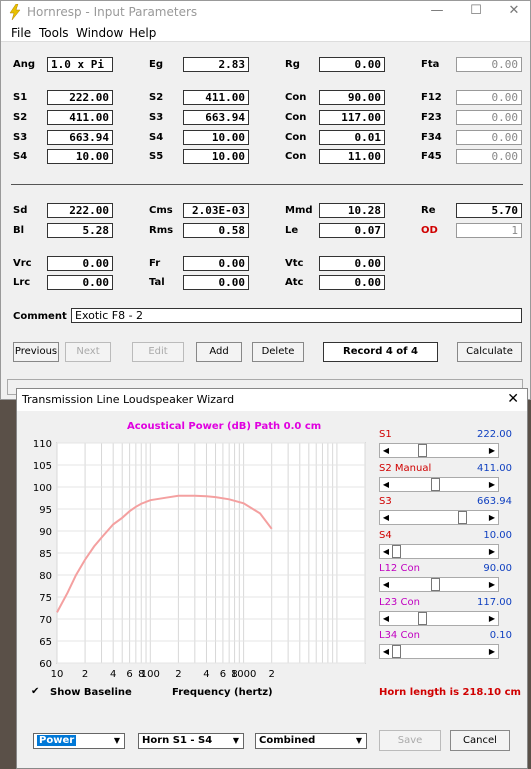 This screenshot has width=531, height=769. Describe the element at coordinates (216, 64) in the screenshot. I see `param-field: 2.83` at that location.